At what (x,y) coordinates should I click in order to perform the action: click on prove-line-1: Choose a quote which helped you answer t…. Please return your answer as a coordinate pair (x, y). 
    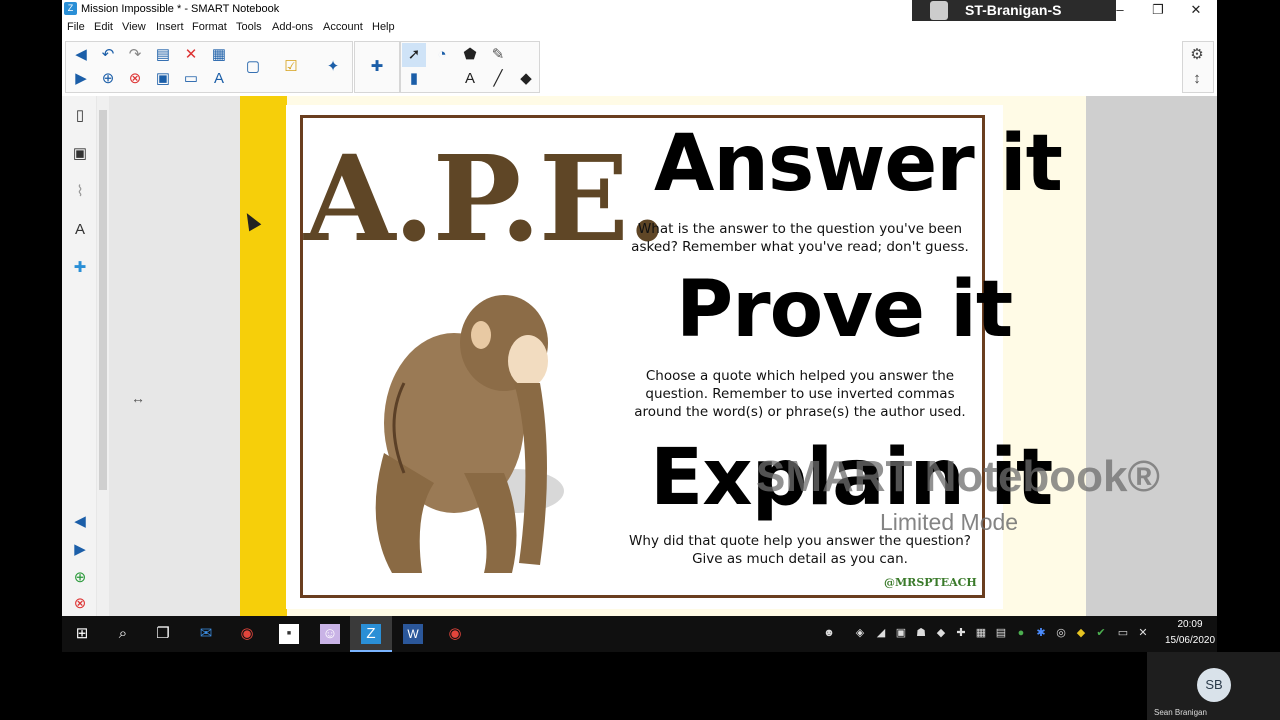
    Looking at the image, I should click on (800, 376).